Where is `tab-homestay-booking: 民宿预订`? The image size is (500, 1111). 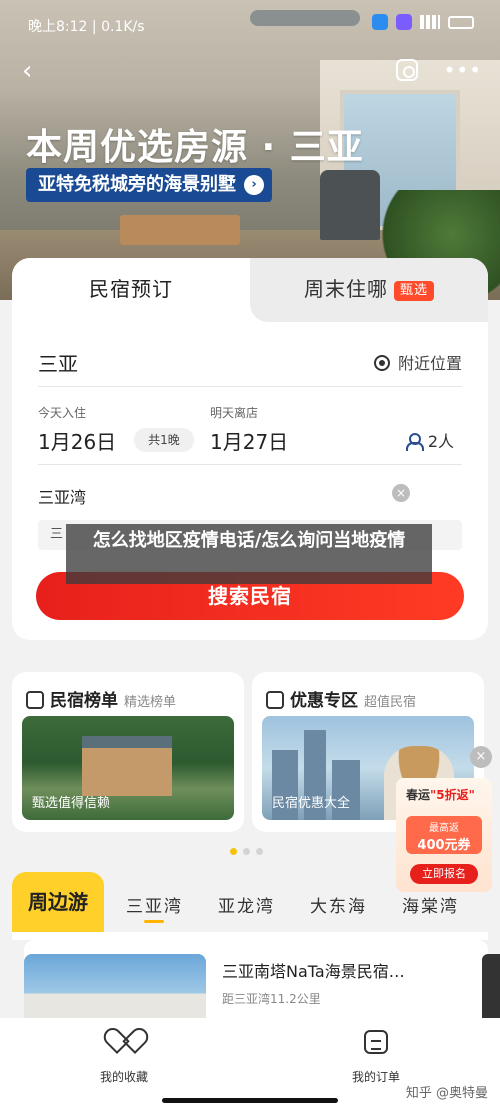 tab-homestay-booking: 民宿预订 is located at coordinates (131, 290).